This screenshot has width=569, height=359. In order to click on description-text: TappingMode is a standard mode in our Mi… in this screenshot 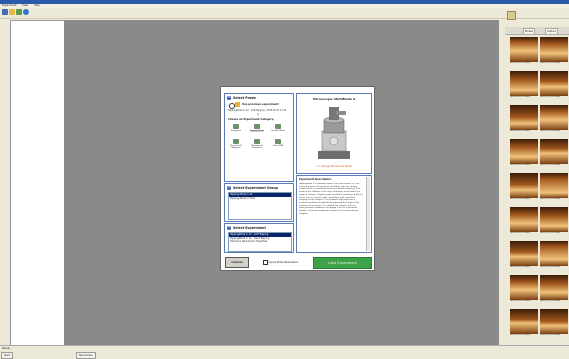, I will do `click(331, 199)`.